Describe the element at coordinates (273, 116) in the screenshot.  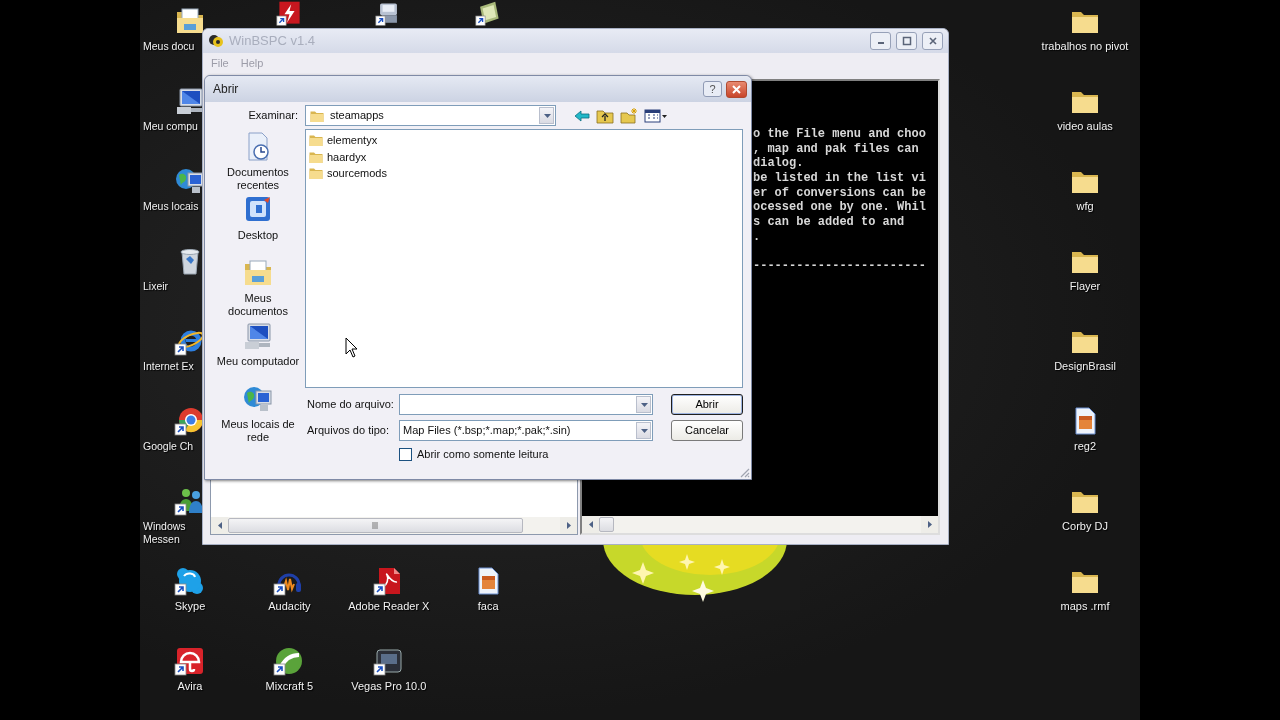
I see `field-label: Examinar:` at that location.